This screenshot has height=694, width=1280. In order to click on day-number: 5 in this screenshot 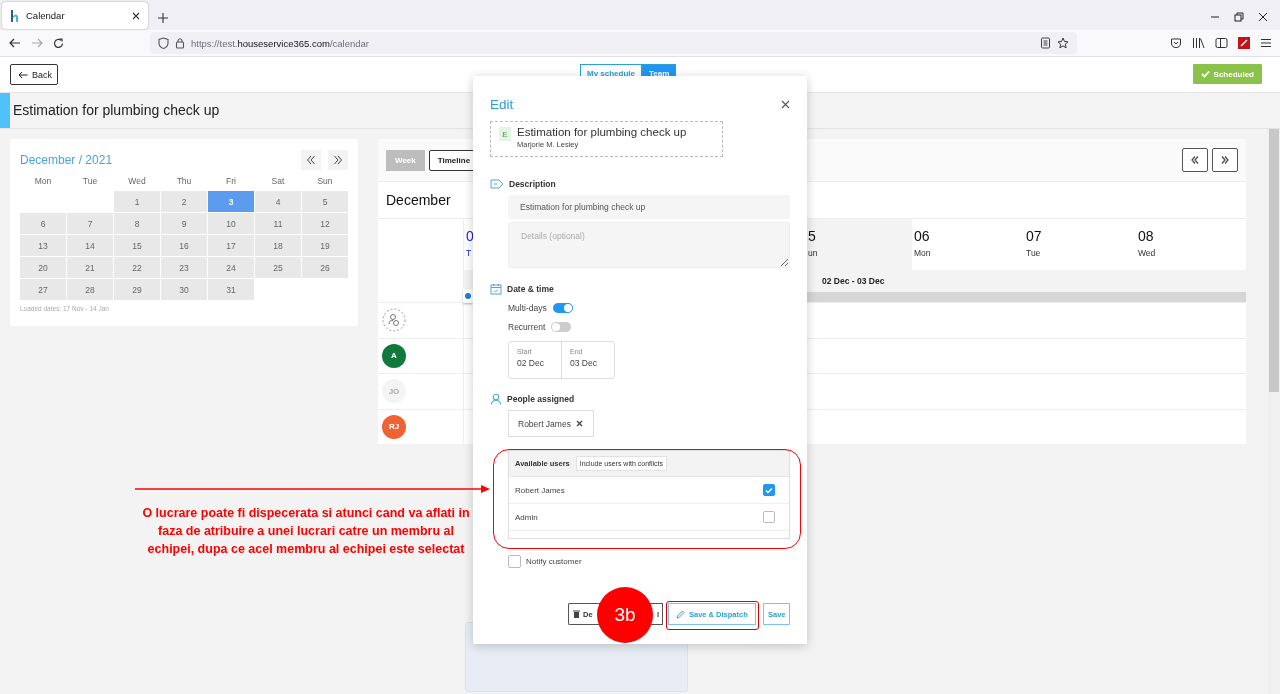, I will do `click(812, 236)`.